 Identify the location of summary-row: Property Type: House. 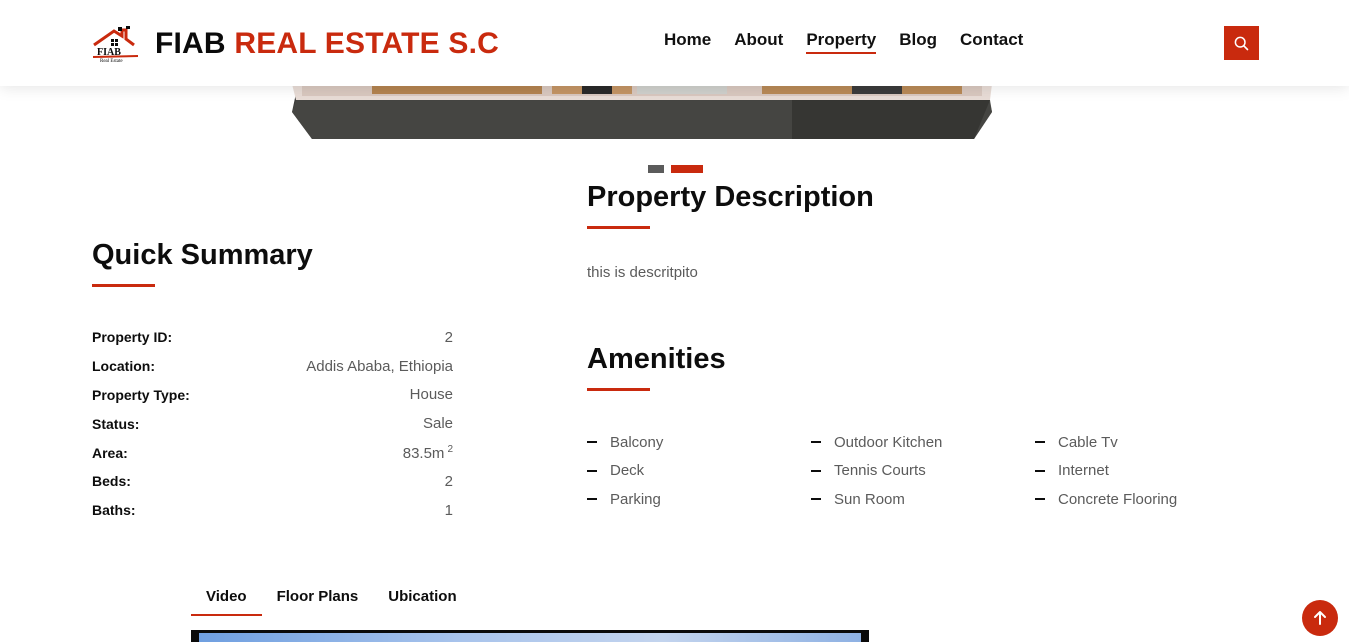
(272, 395).